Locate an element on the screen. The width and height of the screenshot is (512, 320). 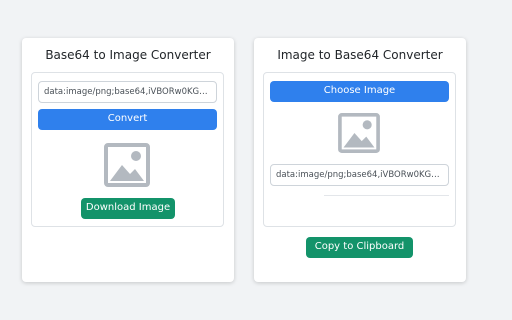
download-image-button: Download Image is located at coordinates (128, 208).